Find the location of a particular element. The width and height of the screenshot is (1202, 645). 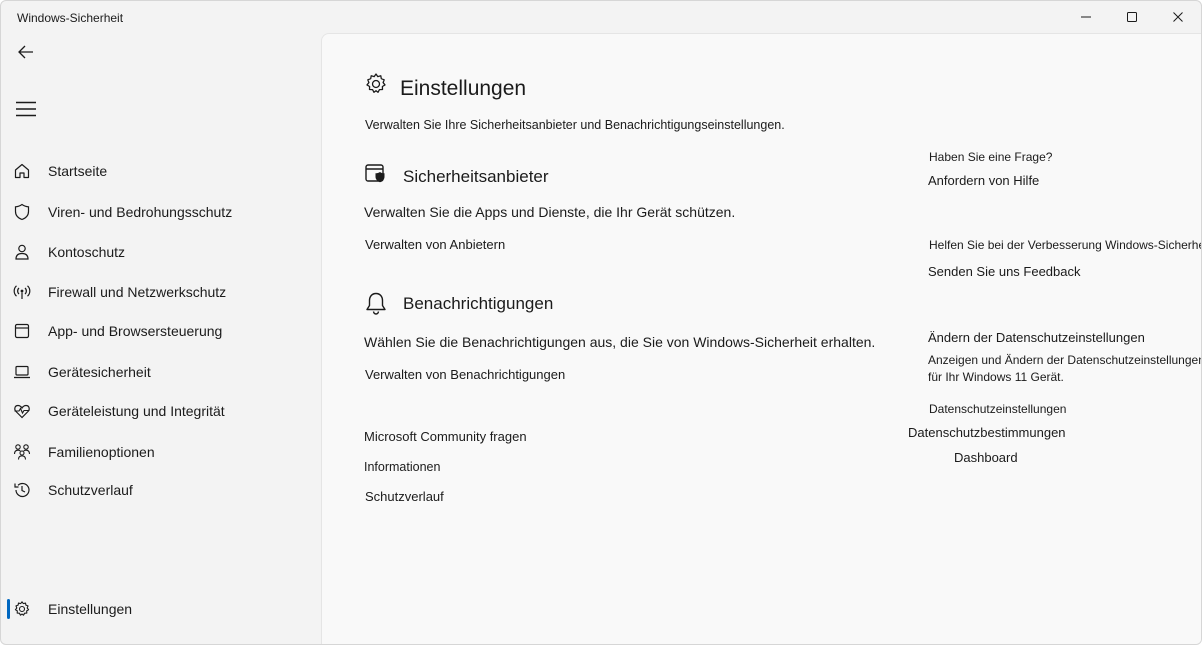

sidebar-item-virus-protection: Viren- und Bedrohungsschutz is located at coordinates (160, 212).